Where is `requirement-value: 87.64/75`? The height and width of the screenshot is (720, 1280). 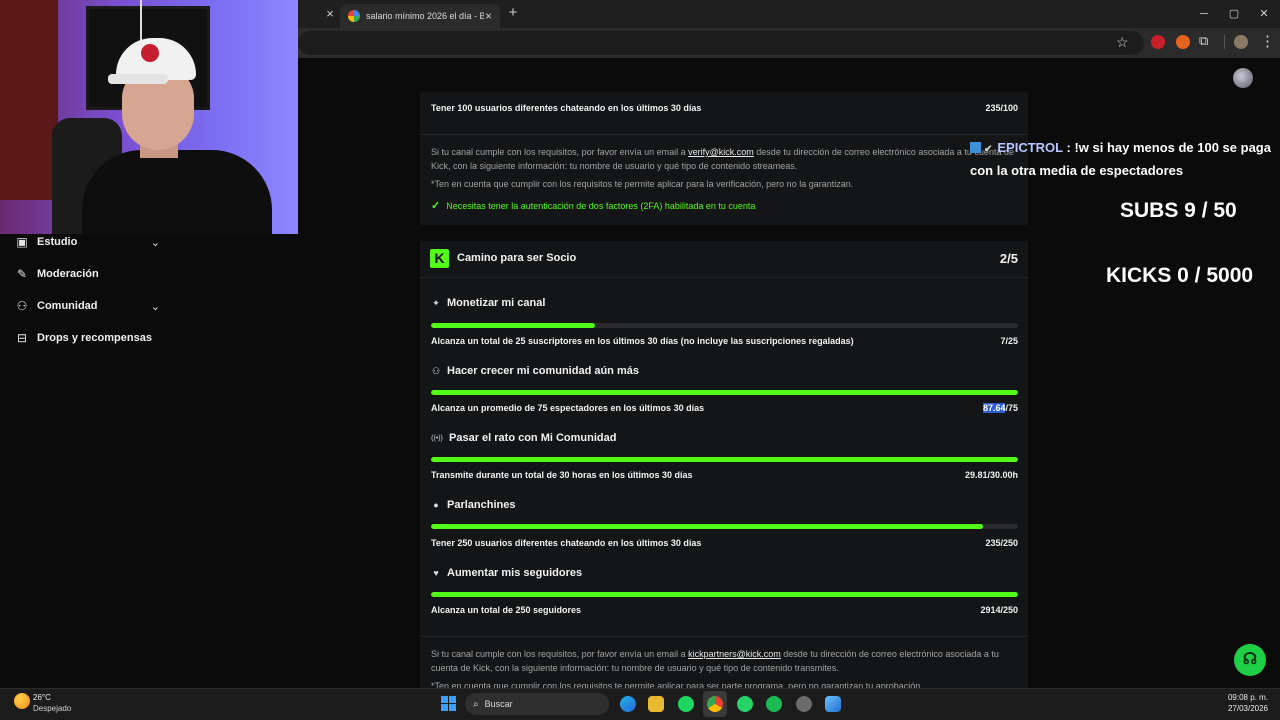
requirement-value: 87.64/75 is located at coordinates (1000, 408).